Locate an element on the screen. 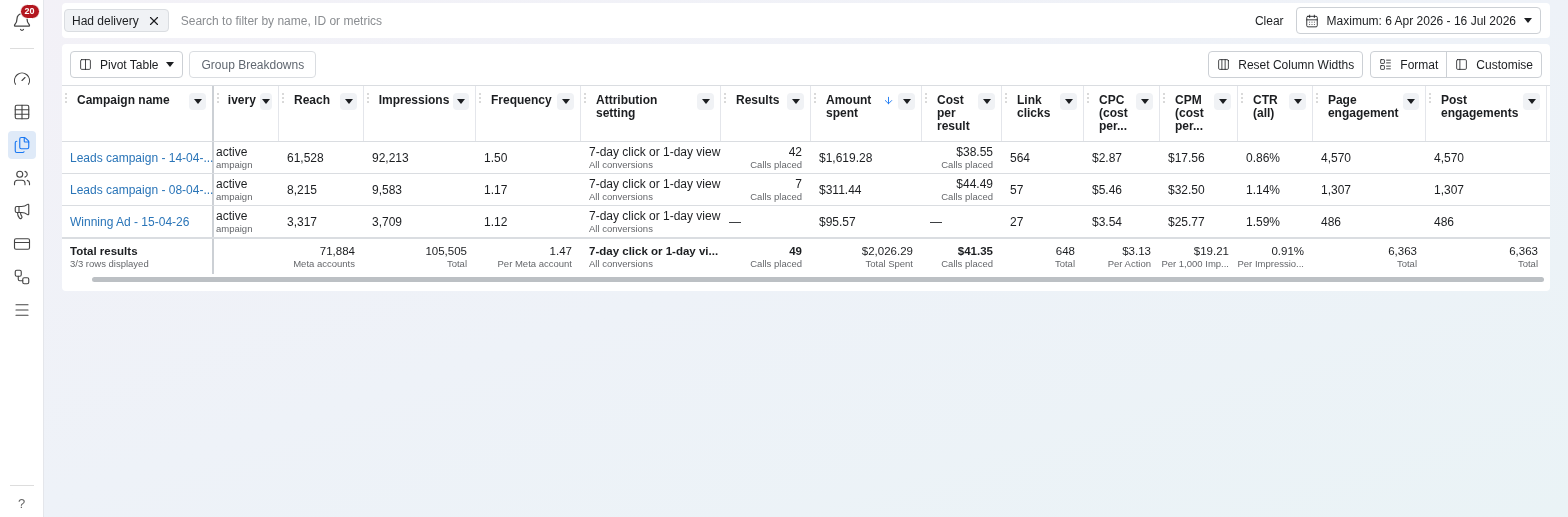 Image resolution: width=1568 pixels, height=517 pixels. column-title: Impressions is located at coordinates (413, 100).